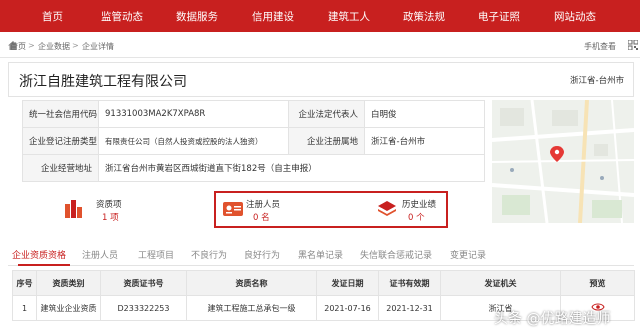 The height and width of the screenshot is (336, 640). What do you see at coordinates (100, 254) in the screenshot?
I see `tab-registered-staff: 注册人员` at bounding box center [100, 254].